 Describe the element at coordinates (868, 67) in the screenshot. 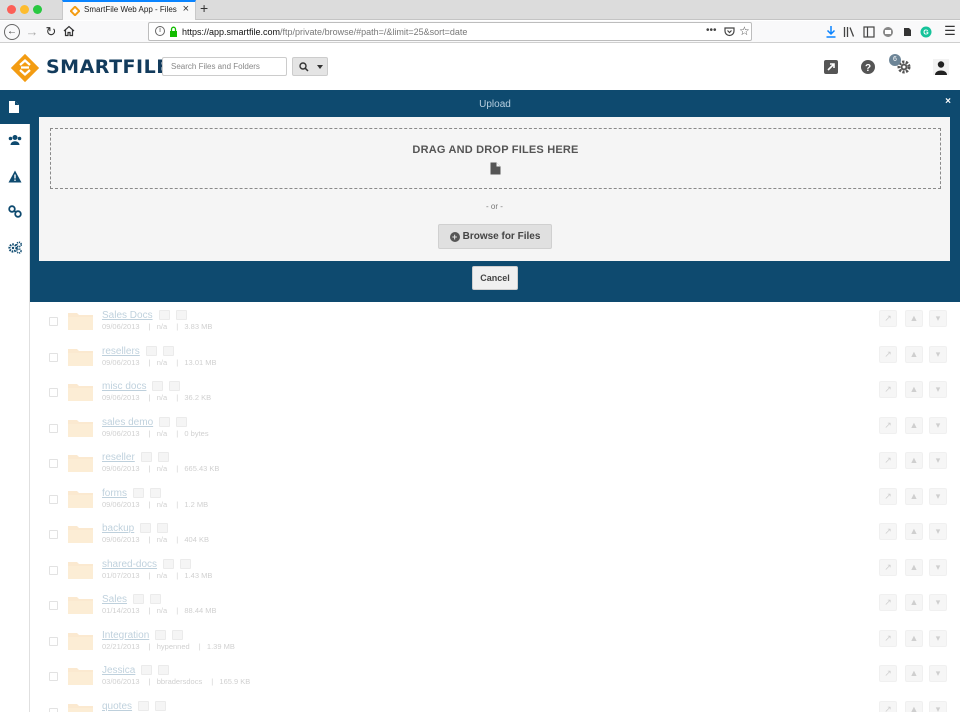

I see `help-icon: ?` at that location.